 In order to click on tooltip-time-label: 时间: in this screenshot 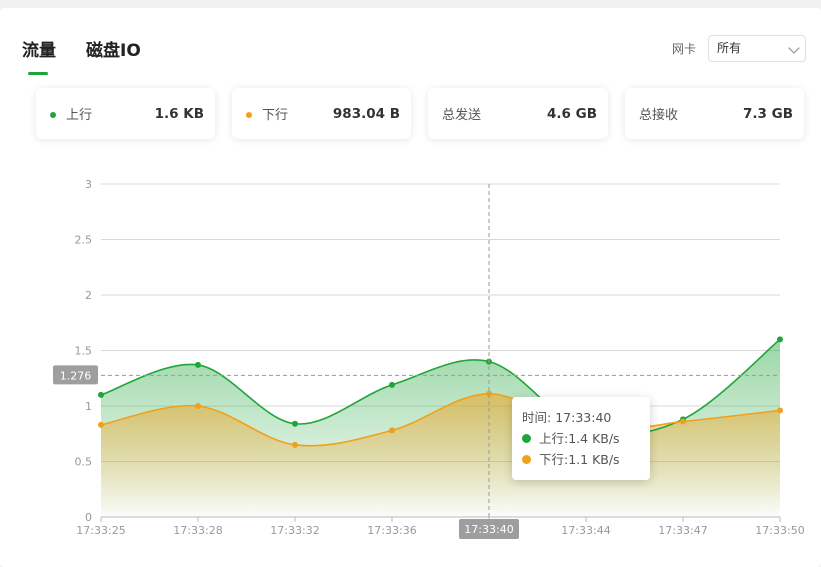, I will do `click(537, 417)`.